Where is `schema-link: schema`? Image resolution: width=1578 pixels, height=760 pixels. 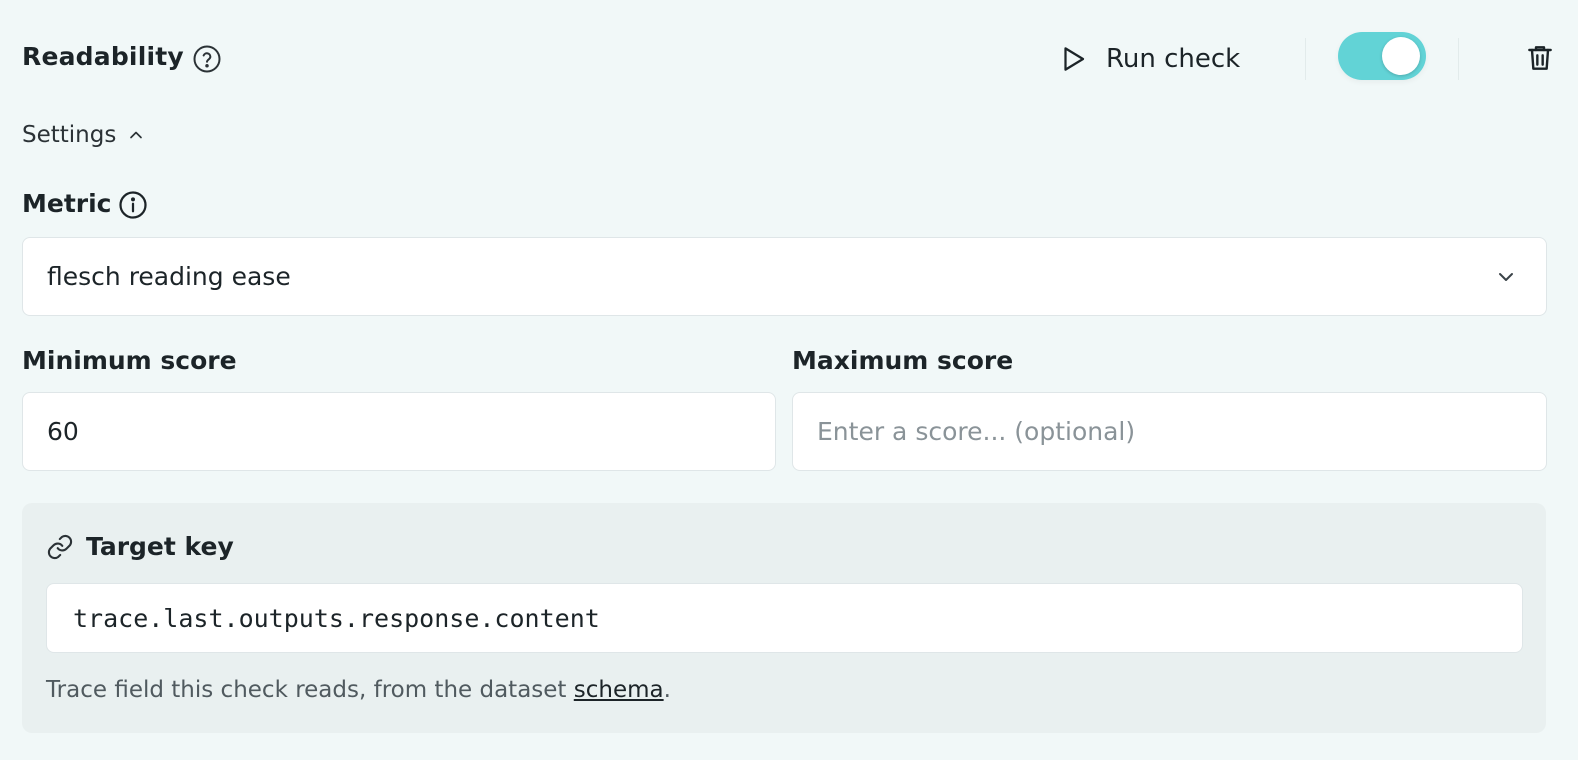 schema-link: schema is located at coordinates (619, 690).